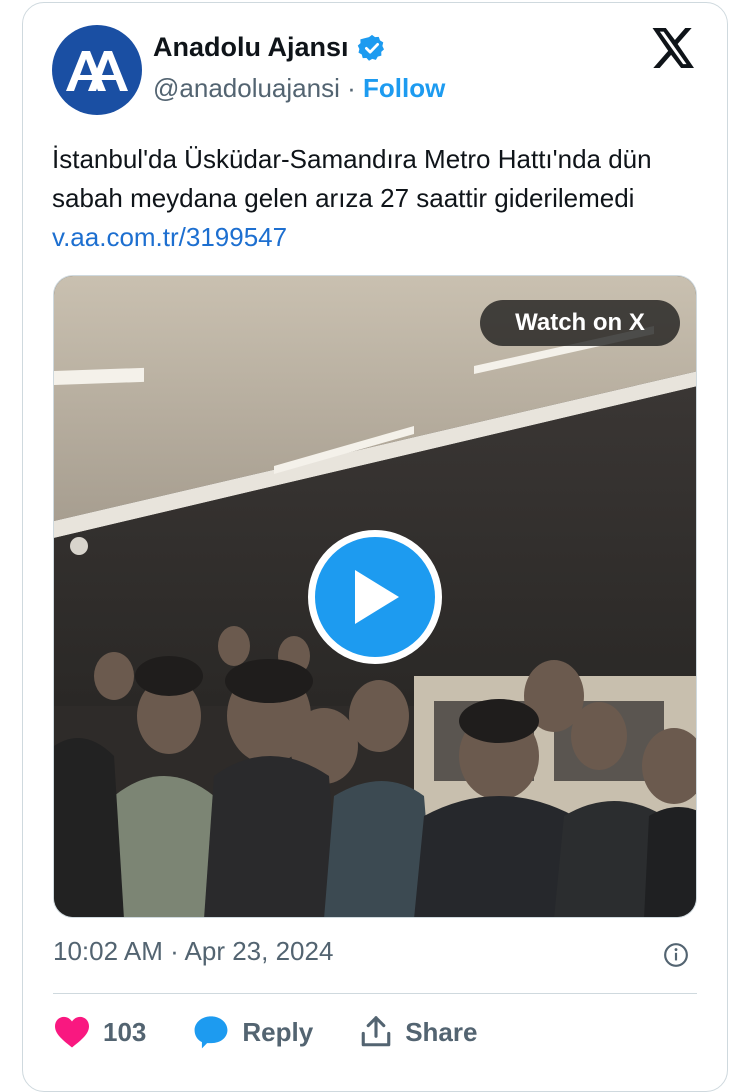 The image size is (750, 1092). I want to click on like-count: 103, so click(125, 1031).